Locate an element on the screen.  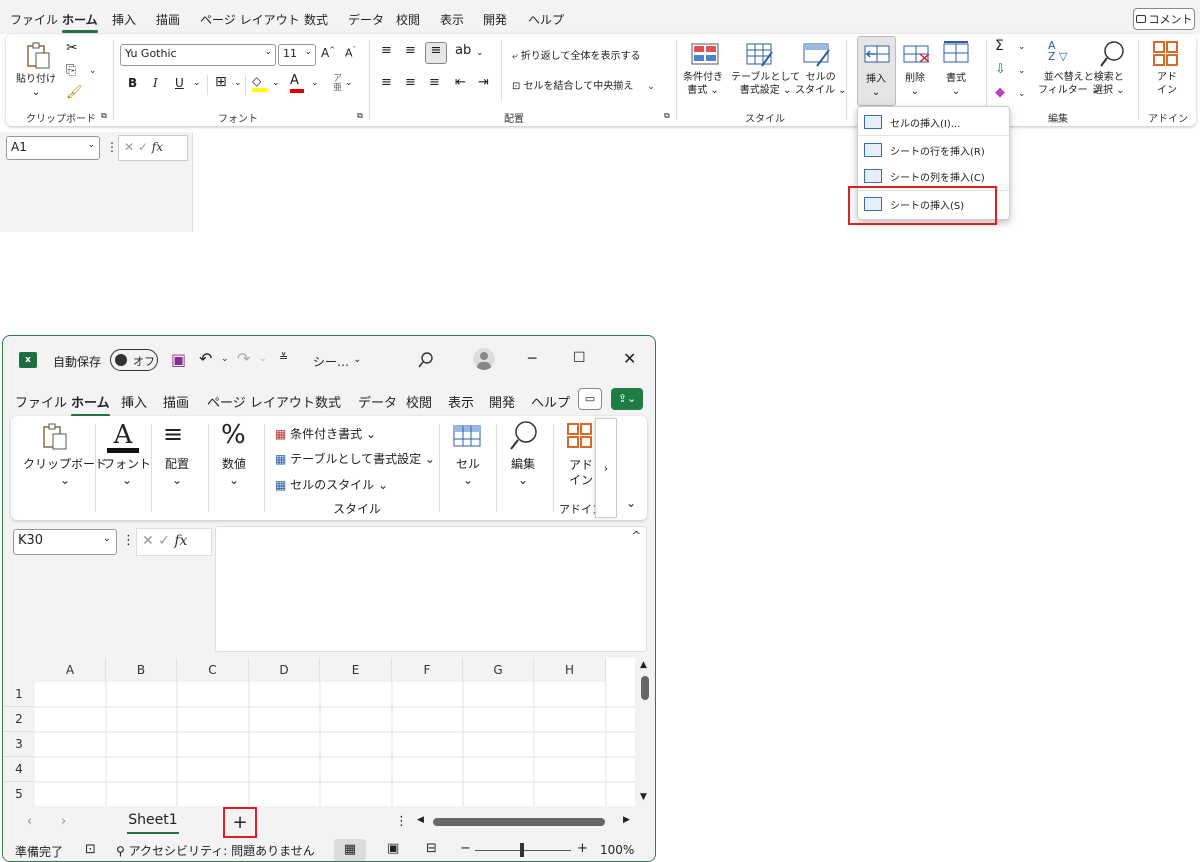
align-bottom-button: ≡ is located at coordinates (436, 53).